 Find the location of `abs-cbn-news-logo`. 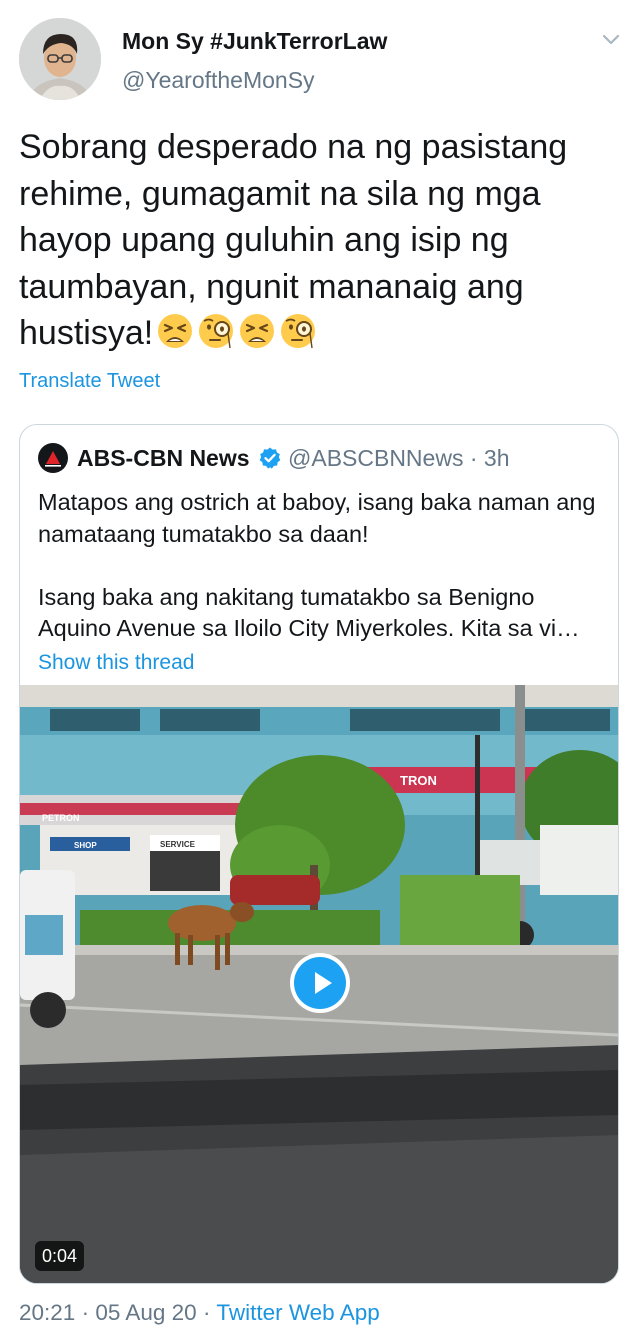

abs-cbn-news-logo is located at coordinates (53, 458).